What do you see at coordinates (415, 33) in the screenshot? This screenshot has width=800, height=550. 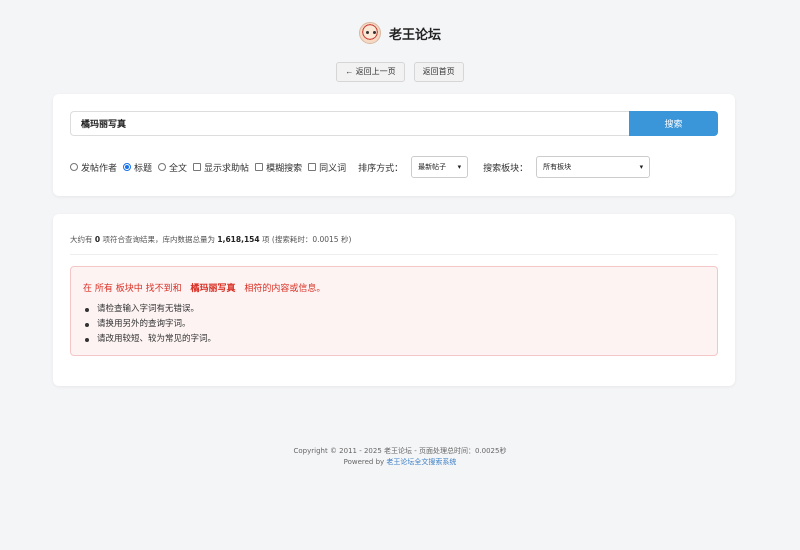 I see `site-title: 老王论坛` at bounding box center [415, 33].